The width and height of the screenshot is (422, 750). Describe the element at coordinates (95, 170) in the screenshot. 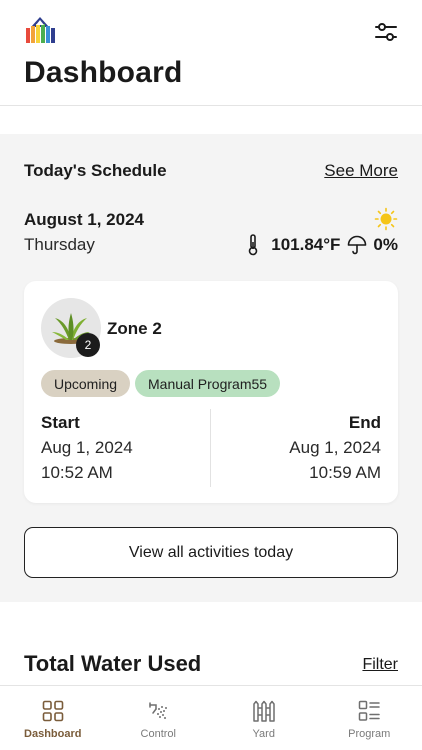

I see `schedule-title: Today's Schedule` at that location.